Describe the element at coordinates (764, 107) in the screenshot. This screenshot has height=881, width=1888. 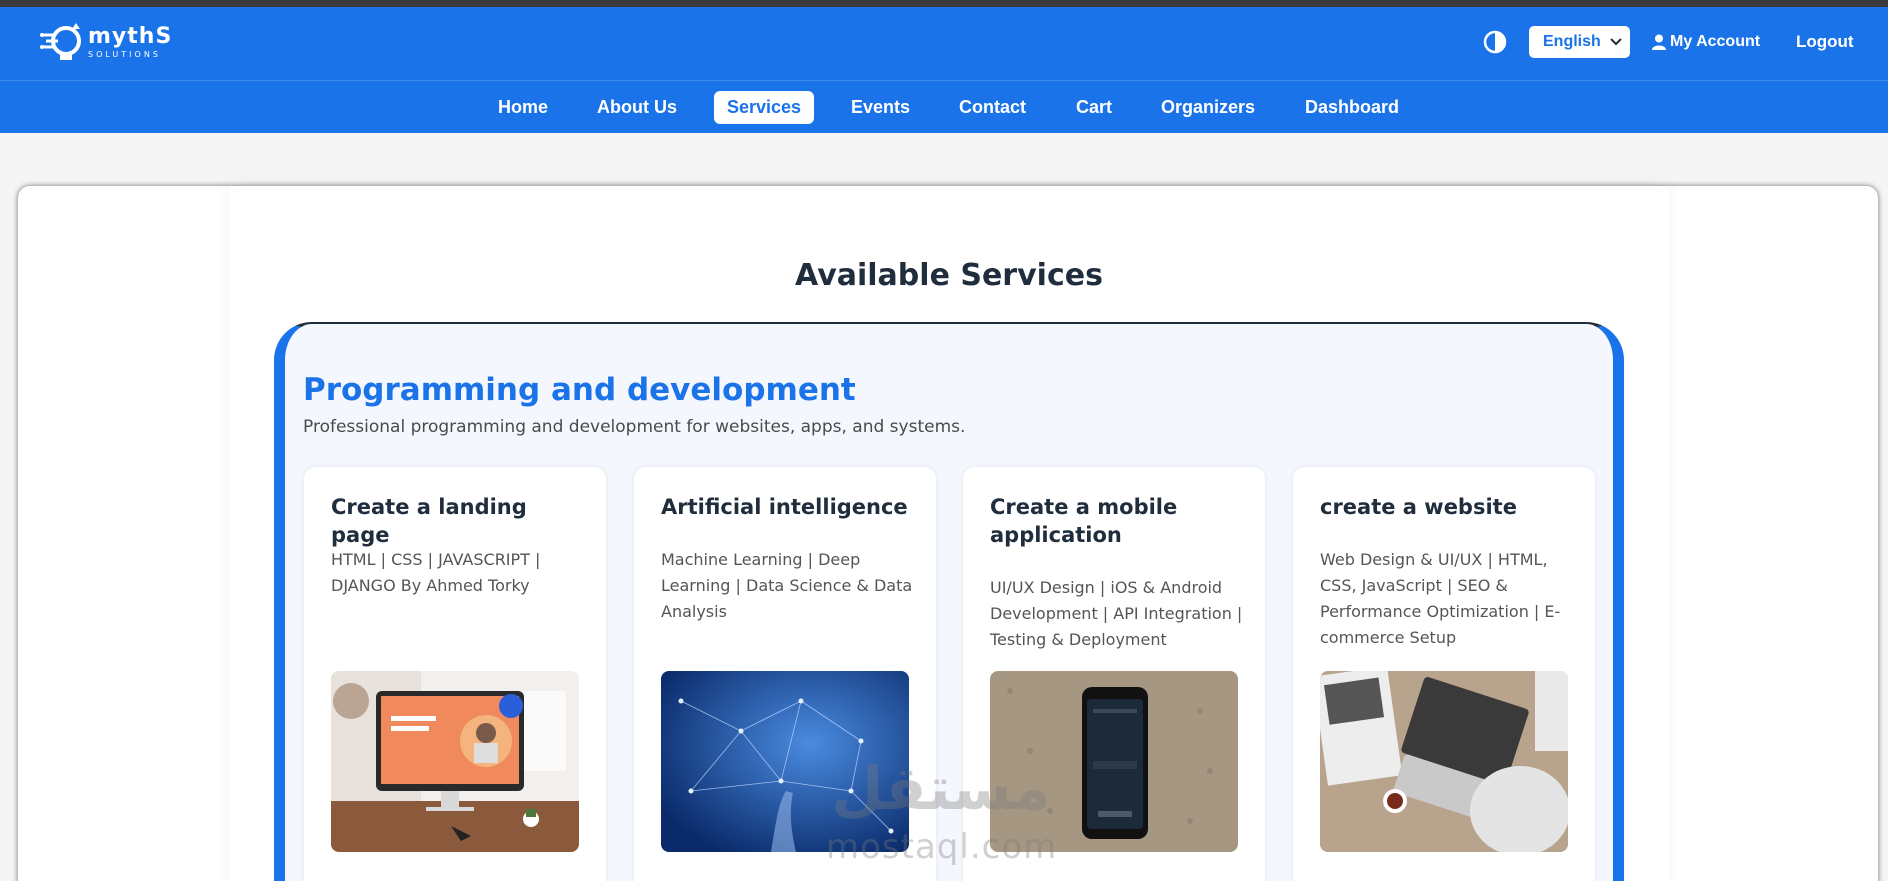
I see `nav-services: Services` at that location.